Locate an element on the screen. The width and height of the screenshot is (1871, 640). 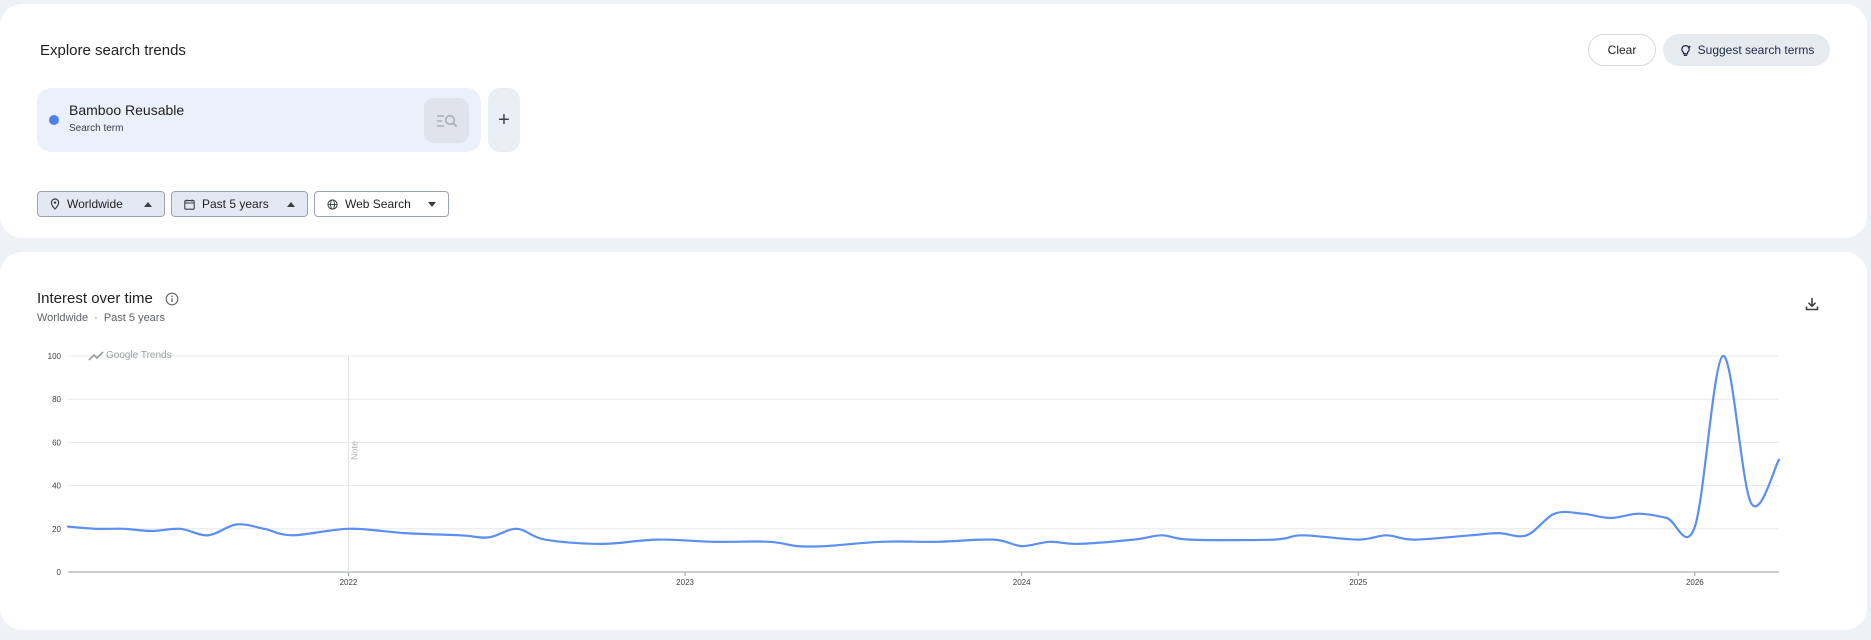
location-pin-icon is located at coordinates (55, 204).